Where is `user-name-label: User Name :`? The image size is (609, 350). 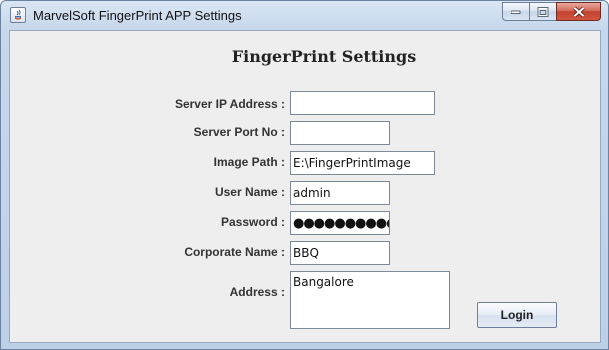
user-name-label: User Name : is located at coordinates (249, 192).